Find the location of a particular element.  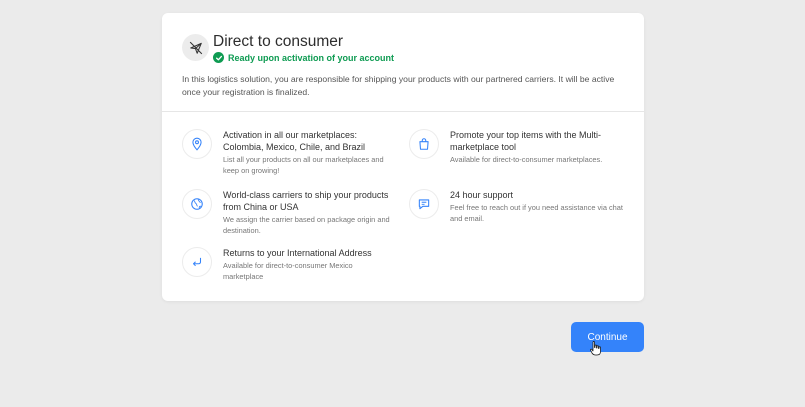

hand-cursor-icon is located at coordinates (595, 348).